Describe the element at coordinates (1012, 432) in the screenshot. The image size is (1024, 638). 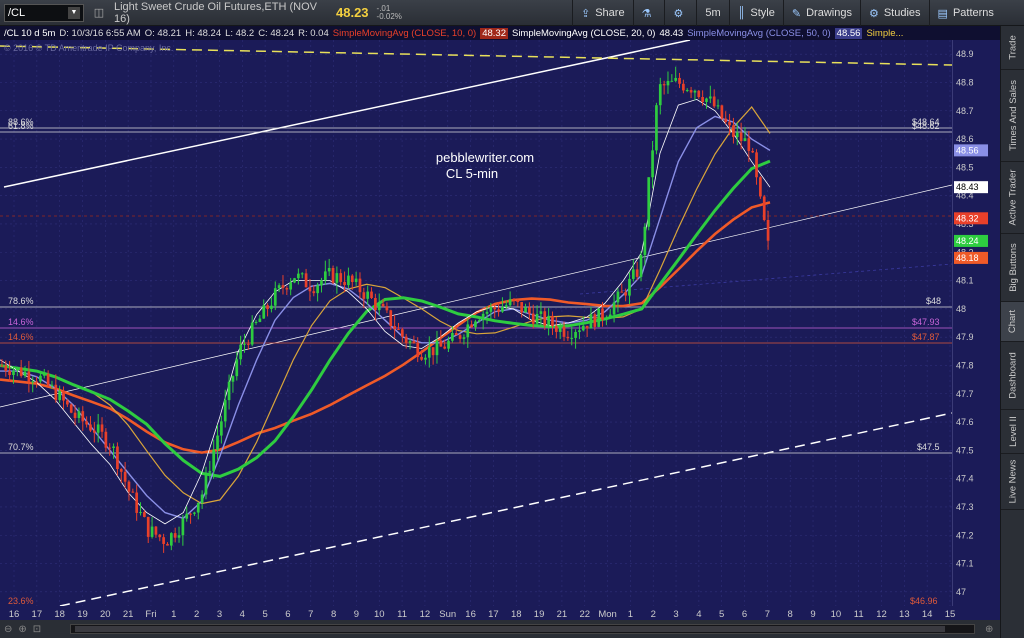
I see `tab-level-ii: Level II` at that location.